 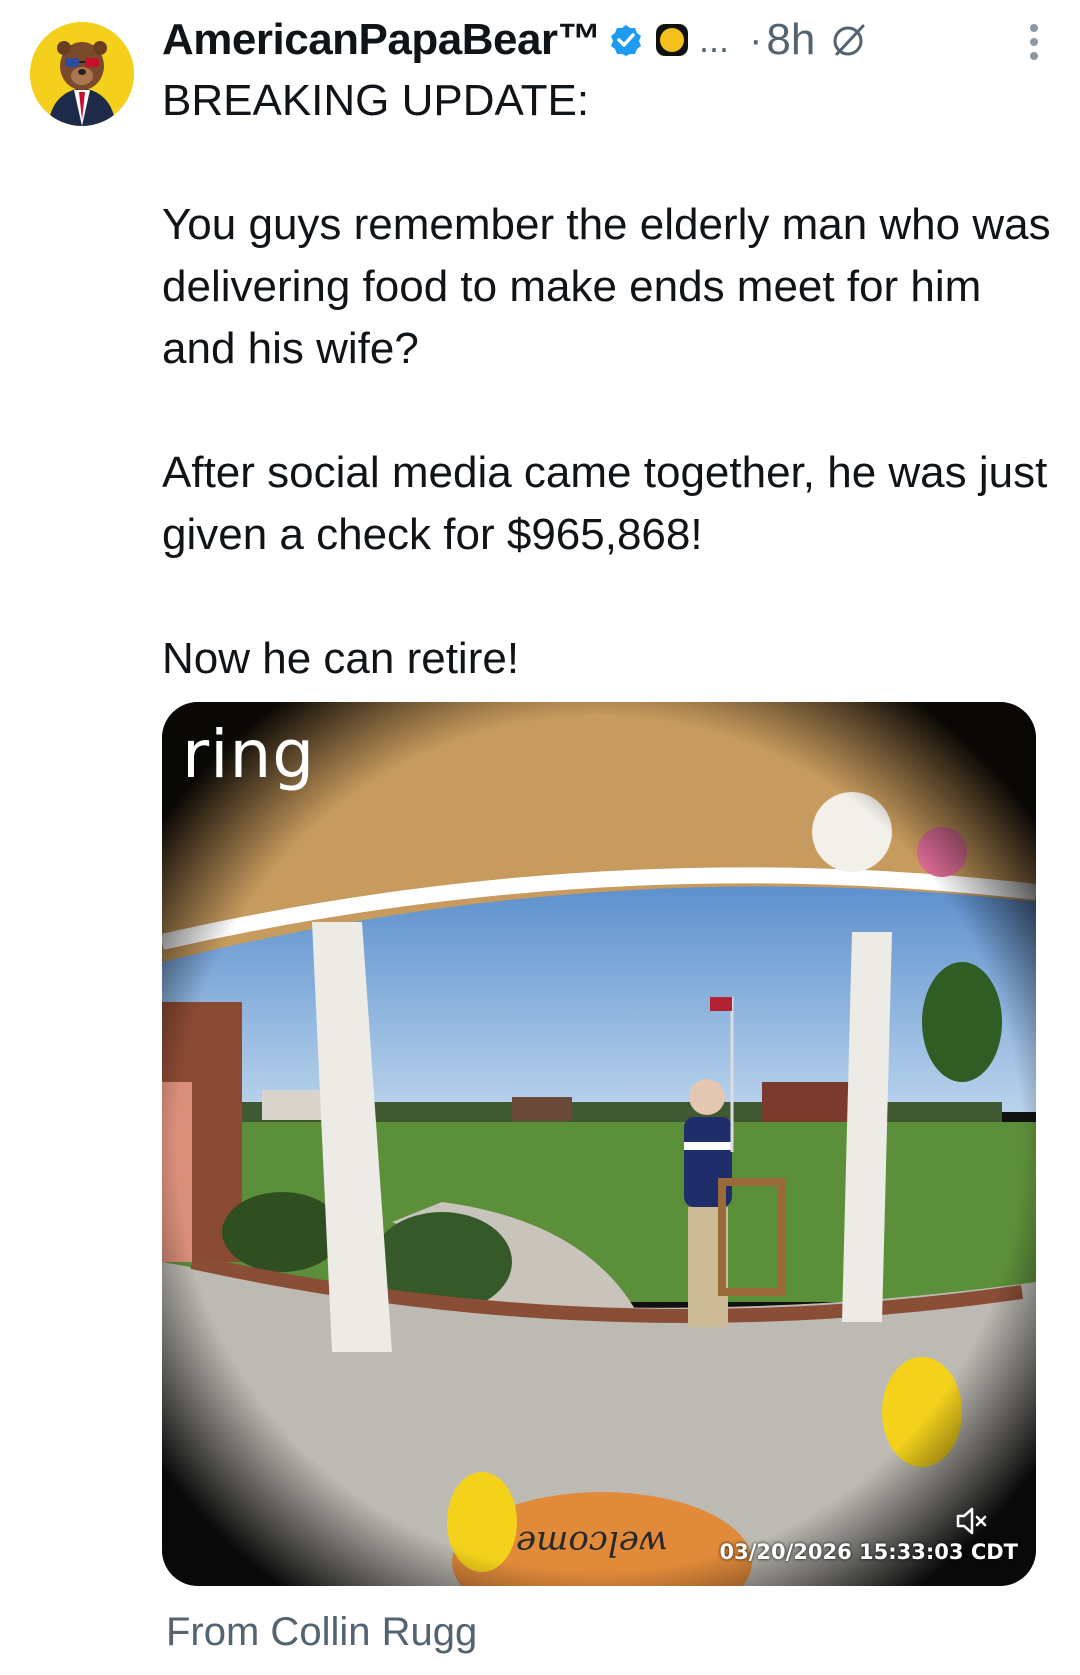 What do you see at coordinates (672, 40) in the screenshot?
I see `emoji-badge-icon` at bounding box center [672, 40].